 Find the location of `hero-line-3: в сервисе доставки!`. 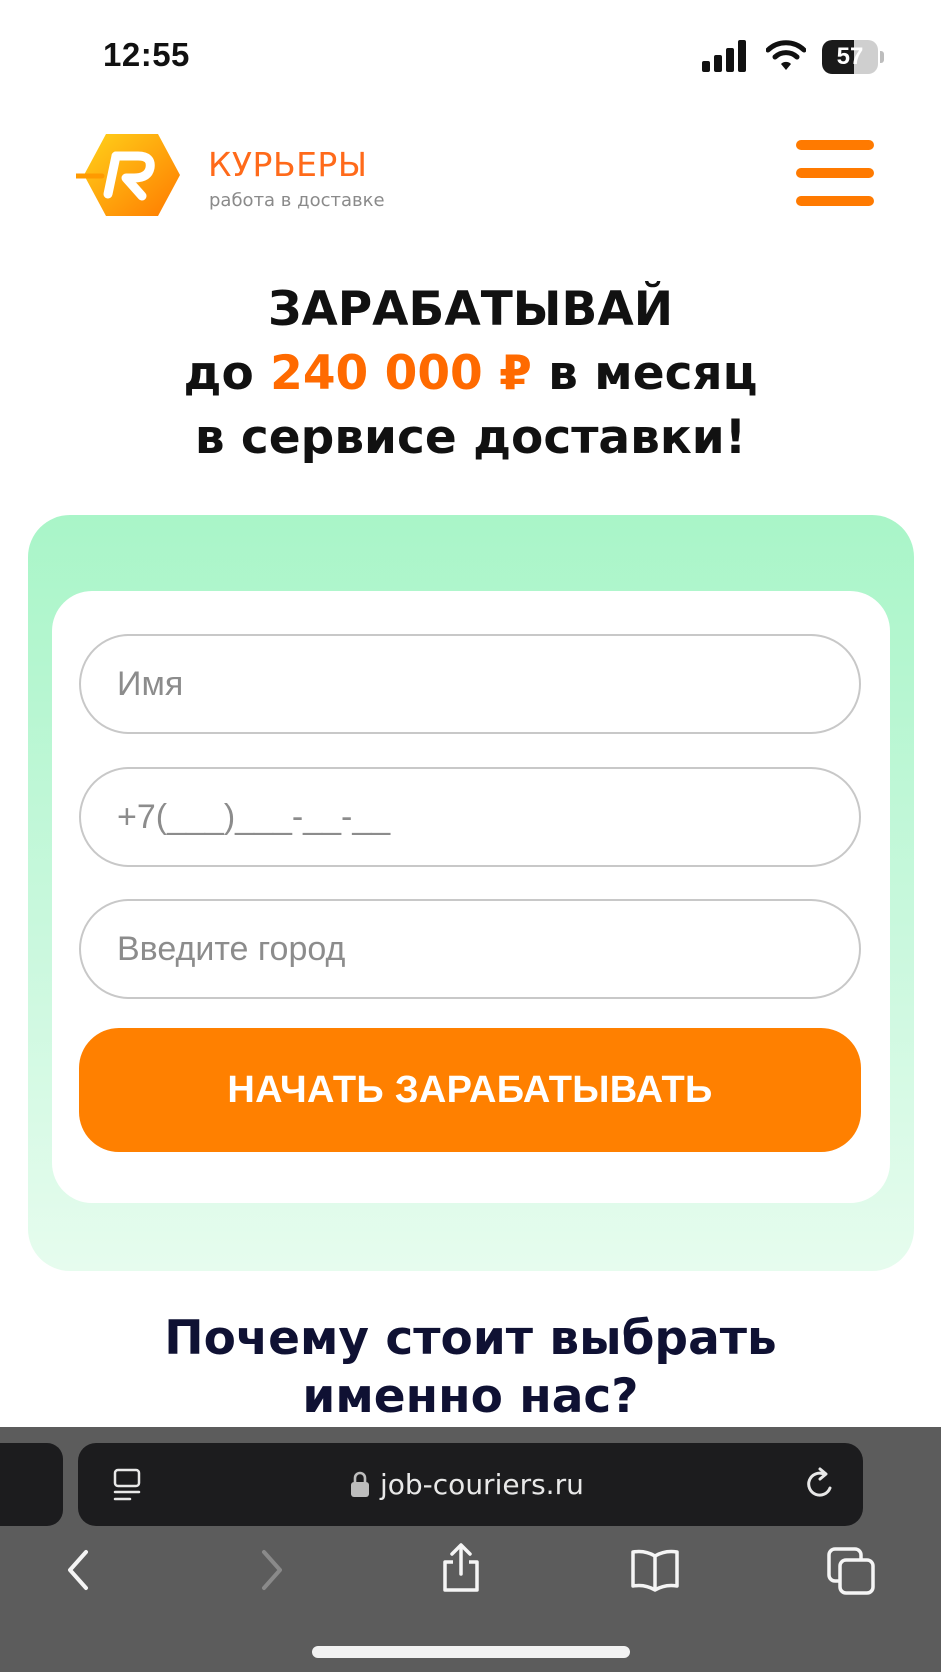

hero-line-3: в сервисе доставки! is located at coordinates (470, 437).